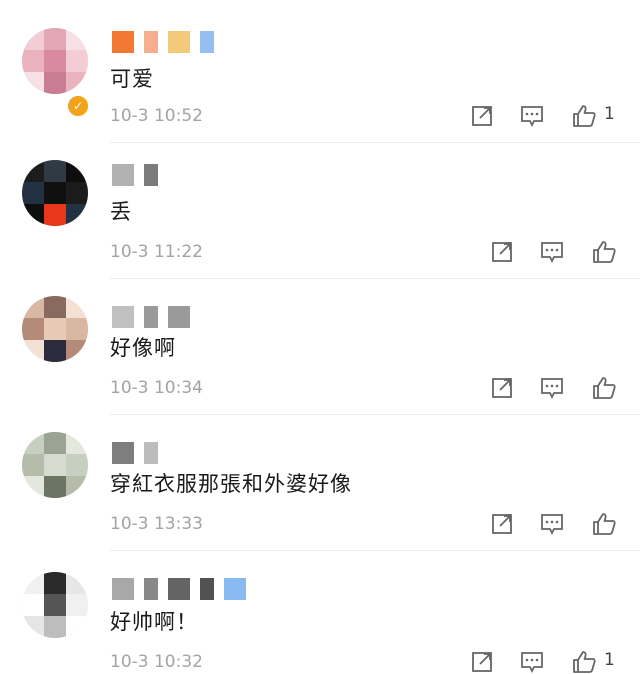 The width and height of the screenshot is (640, 674). What do you see at coordinates (231, 484) in the screenshot?
I see `comment-text: 穿紅衣服那張和外婆好像` at bounding box center [231, 484].